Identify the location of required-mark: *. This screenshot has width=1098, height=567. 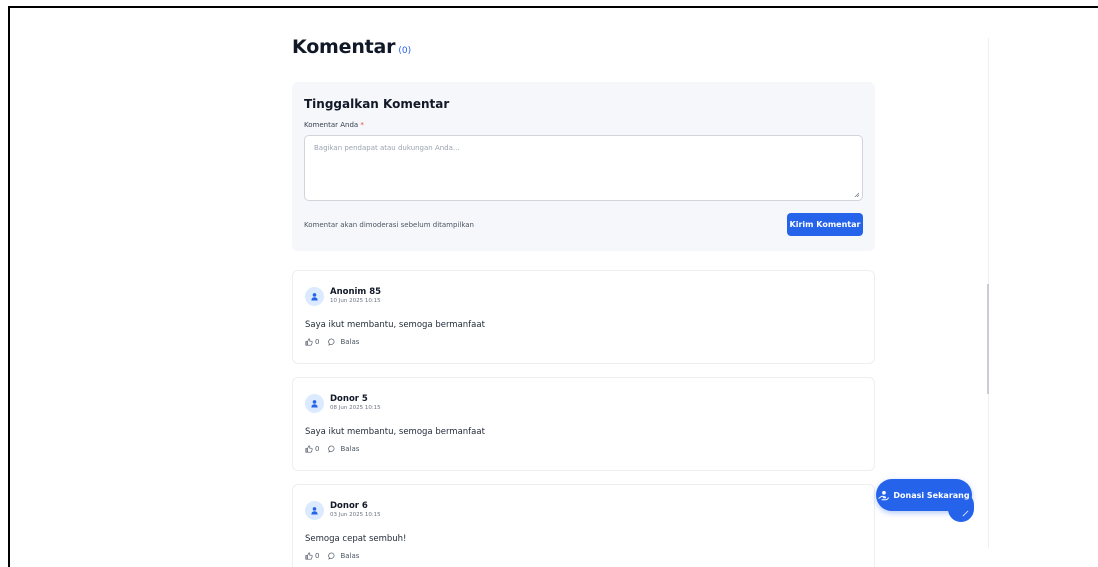
(362, 125).